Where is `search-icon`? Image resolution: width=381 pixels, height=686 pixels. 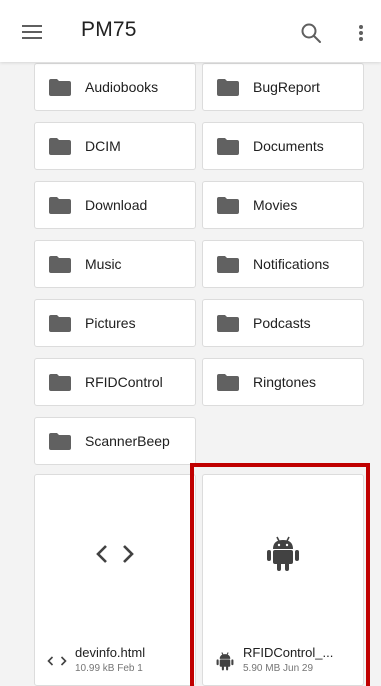 search-icon is located at coordinates (311, 33).